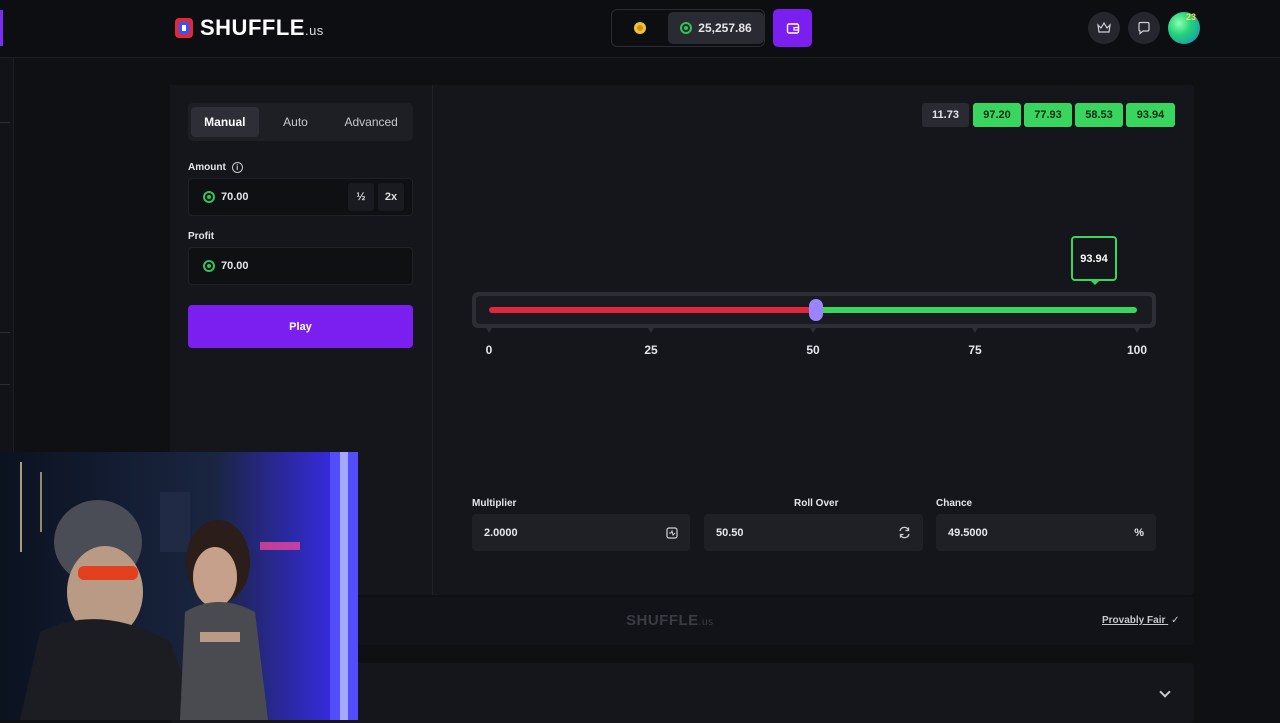  What do you see at coordinates (581, 532) in the screenshot?
I see `multiplier-input: 2.0000` at bounding box center [581, 532].